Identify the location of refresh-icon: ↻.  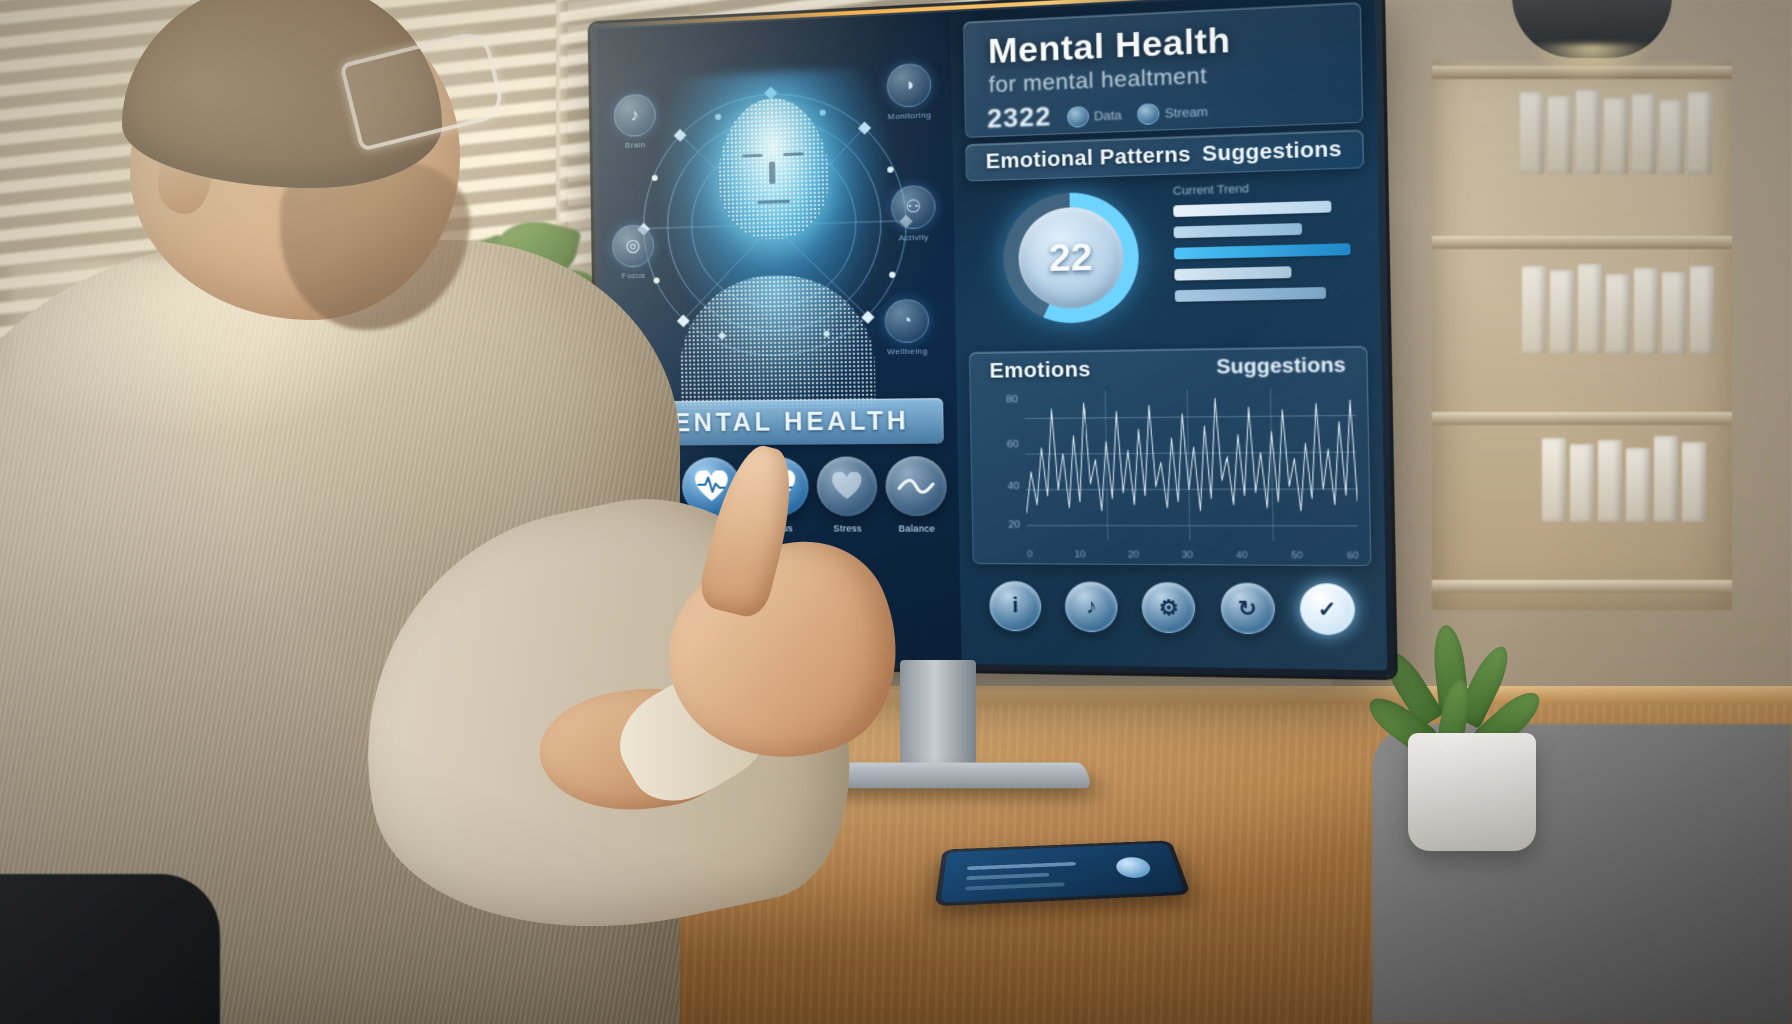
(1247, 608).